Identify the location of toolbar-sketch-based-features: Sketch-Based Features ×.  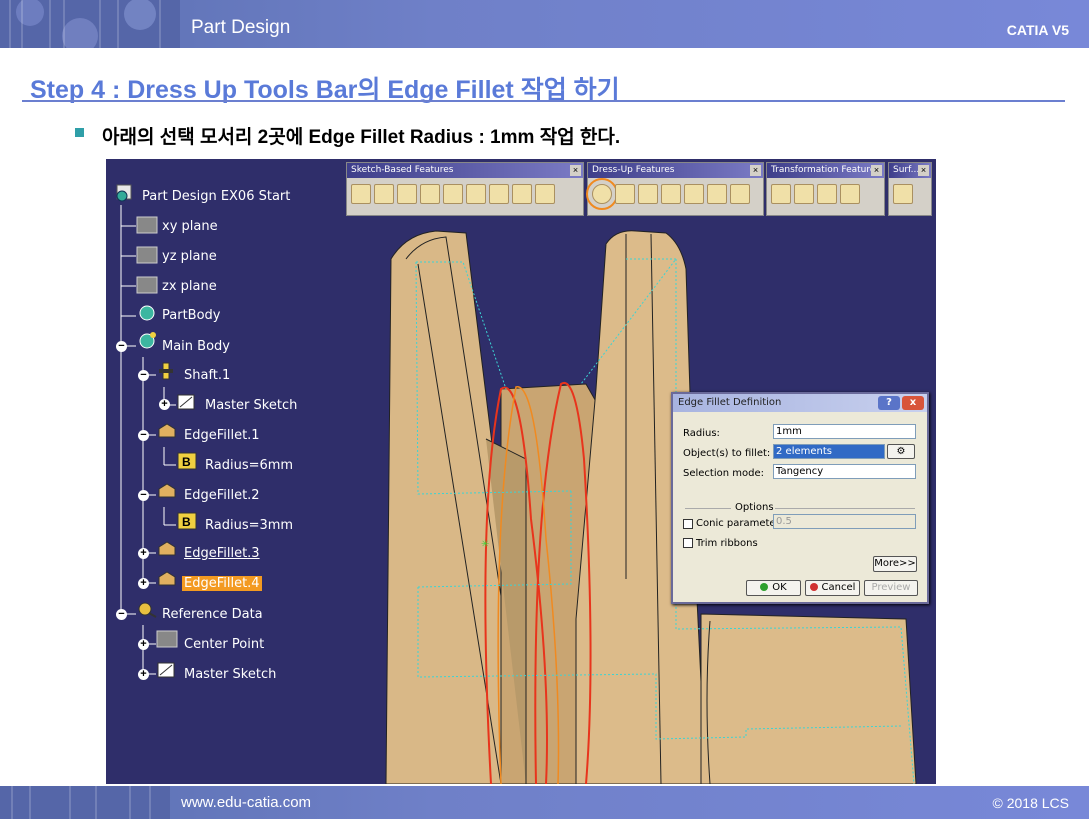
(465, 189).